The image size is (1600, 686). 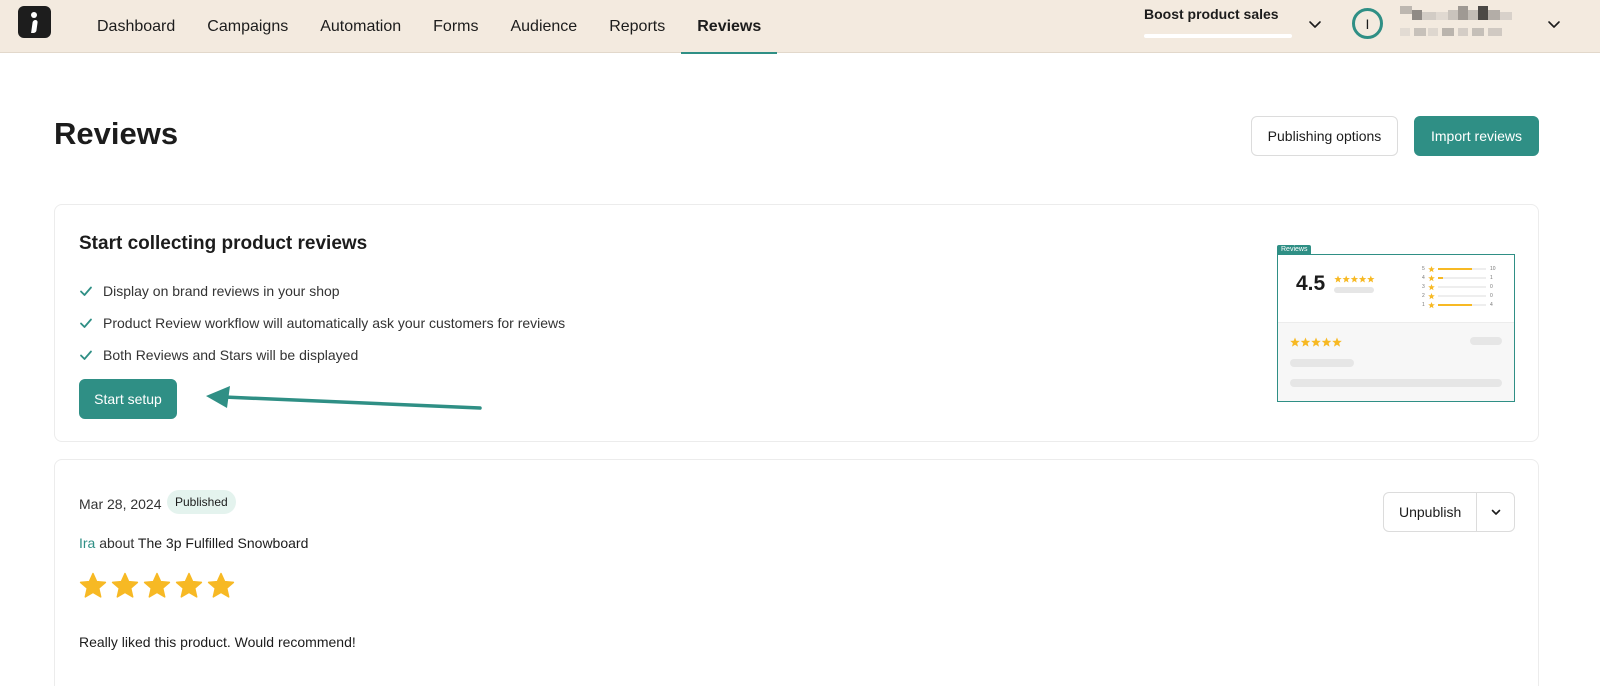 What do you see at coordinates (1431, 512) in the screenshot?
I see `unpublish-button: Unpublish` at bounding box center [1431, 512].